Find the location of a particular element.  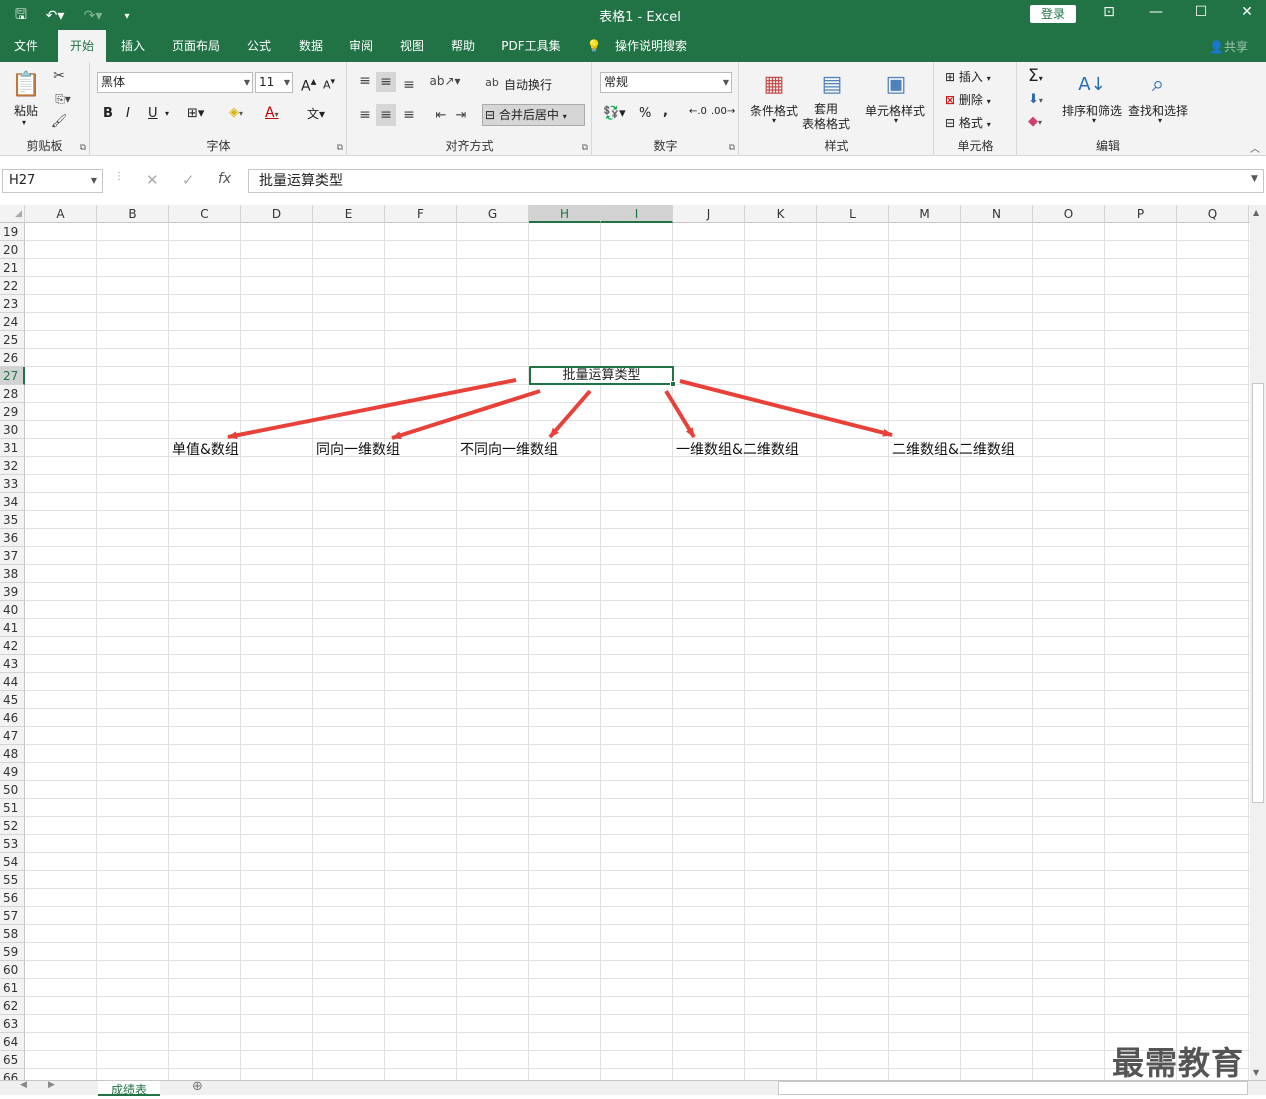

cell-c31: 单值&数组 is located at coordinates (205, 449).